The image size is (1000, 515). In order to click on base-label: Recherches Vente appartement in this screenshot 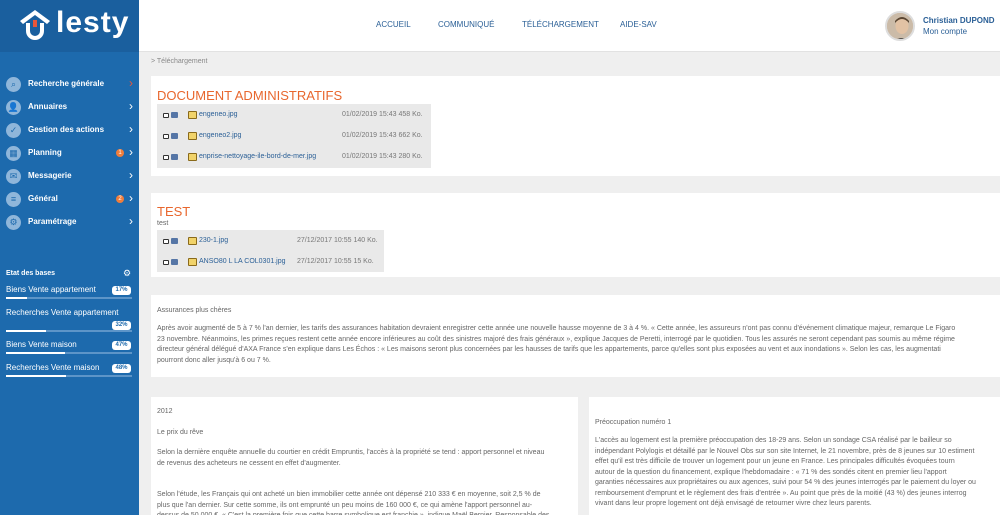, I will do `click(62, 312)`.